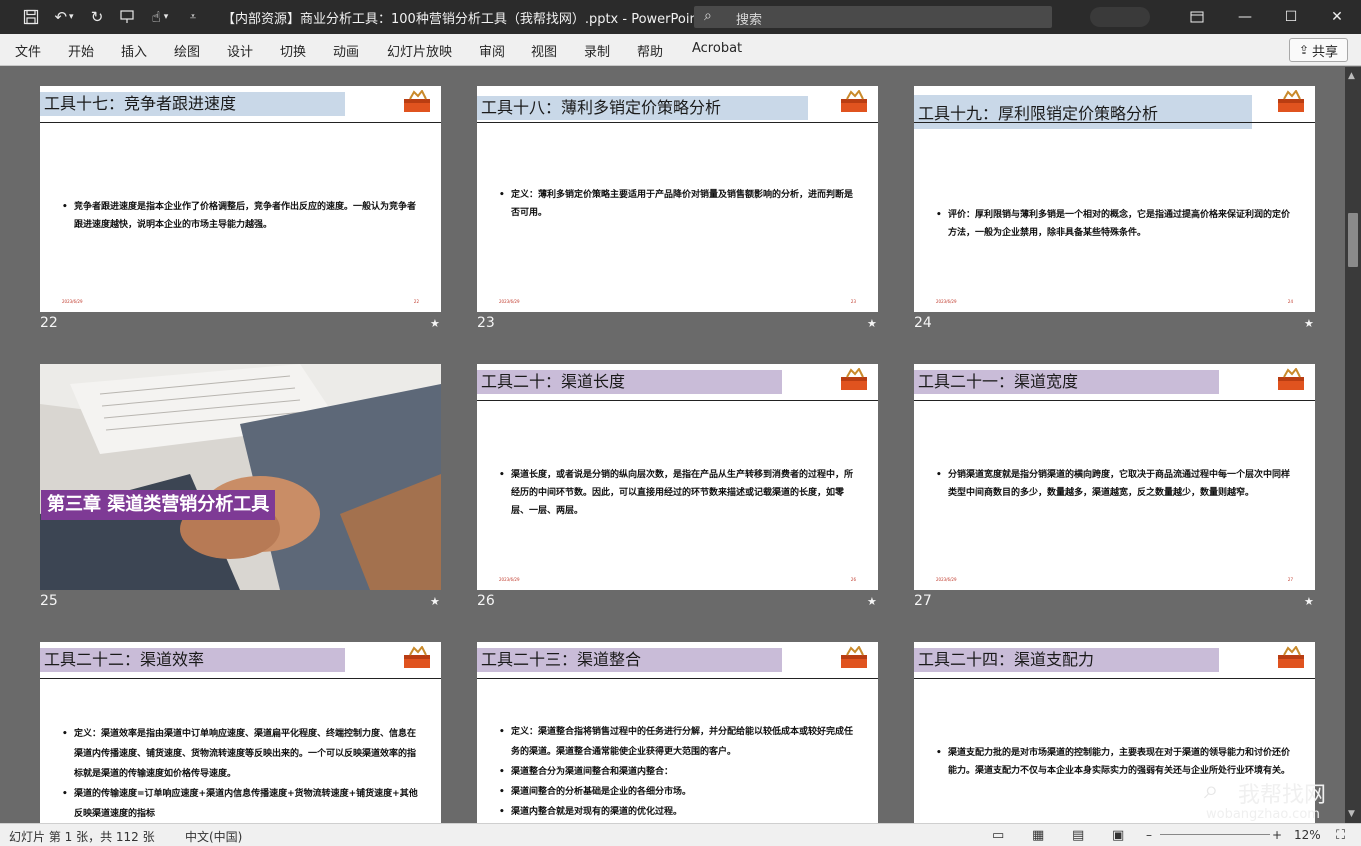 The width and height of the screenshot is (1361, 846). What do you see at coordinates (1066, 382) in the screenshot?
I see `slide-title: 工具二十一：渠道宽度` at bounding box center [1066, 382].